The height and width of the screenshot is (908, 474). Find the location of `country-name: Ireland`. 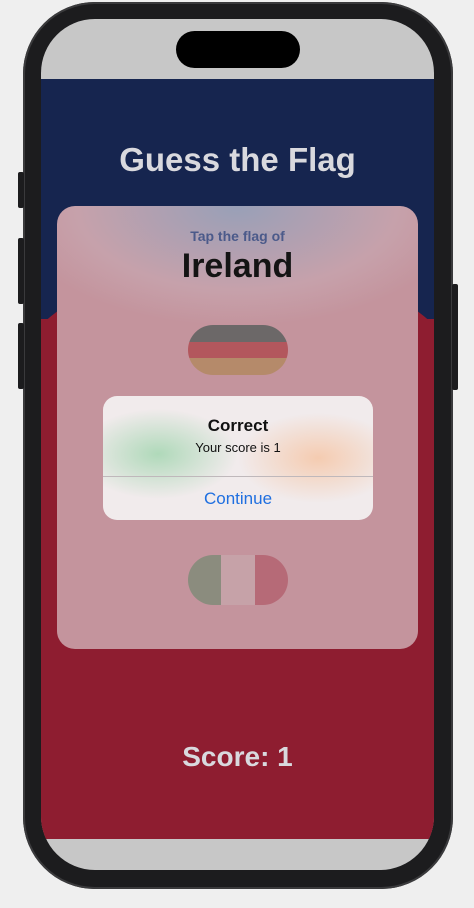

country-name: Ireland is located at coordinates (237, 266).